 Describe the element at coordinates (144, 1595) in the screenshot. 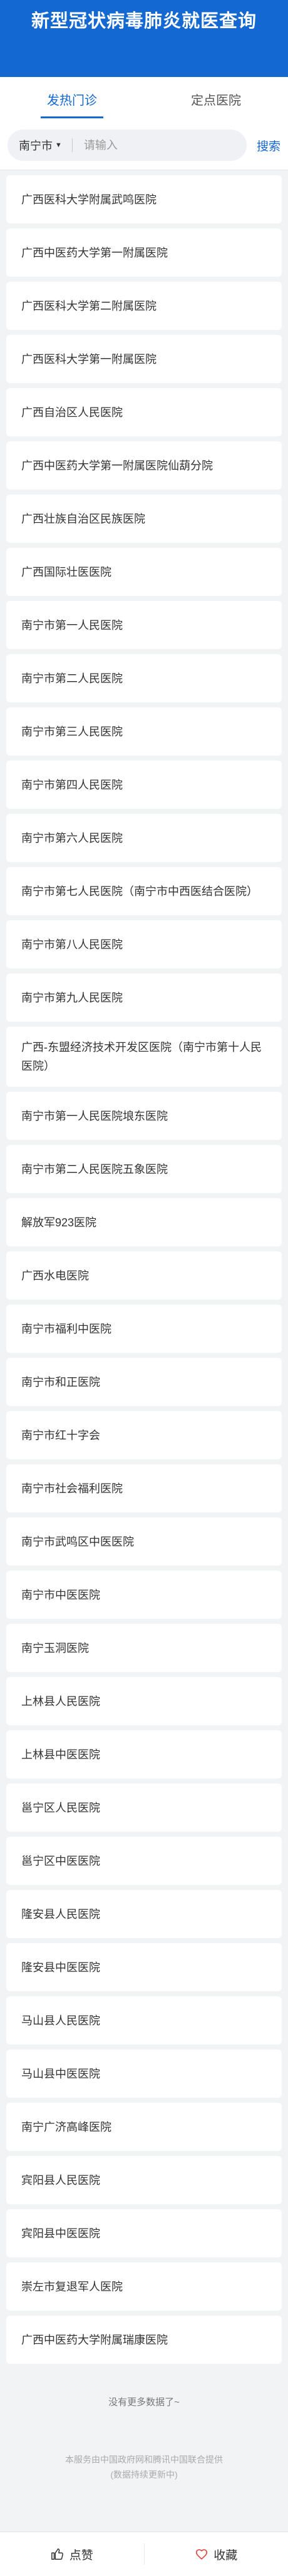

I see `hospital-list-item: 南宁市中医医院` at that location.